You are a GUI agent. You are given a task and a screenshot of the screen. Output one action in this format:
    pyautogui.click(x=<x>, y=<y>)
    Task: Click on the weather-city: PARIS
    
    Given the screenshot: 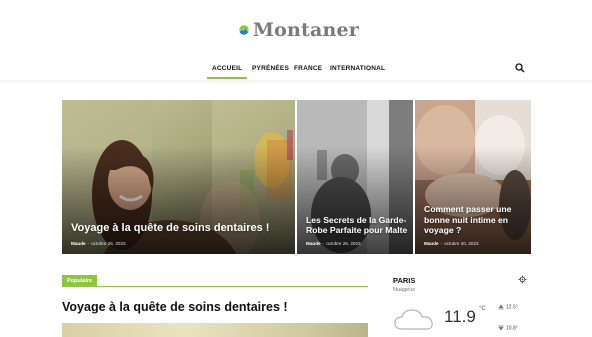 What is the action you would take?
    pyautogui.click(x=404, y=280)
    